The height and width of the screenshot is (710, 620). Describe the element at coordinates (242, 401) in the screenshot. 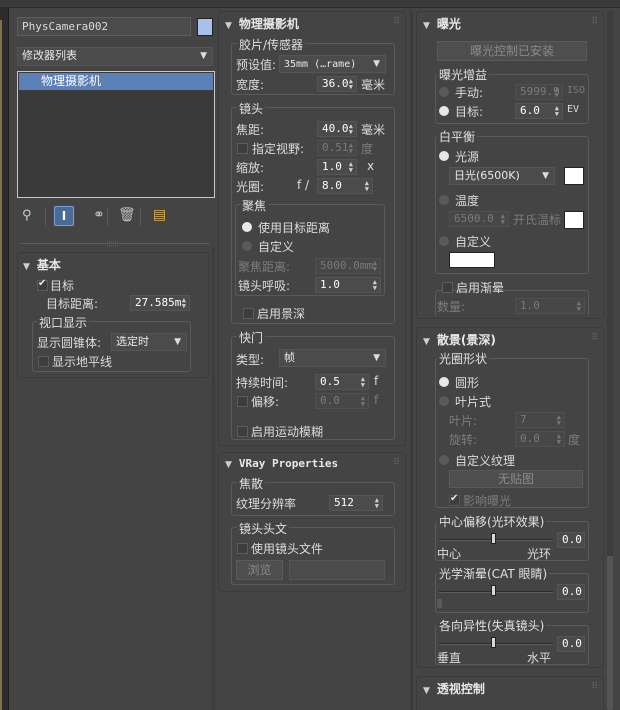

I see `shutter-offset-checkbox` at that location.